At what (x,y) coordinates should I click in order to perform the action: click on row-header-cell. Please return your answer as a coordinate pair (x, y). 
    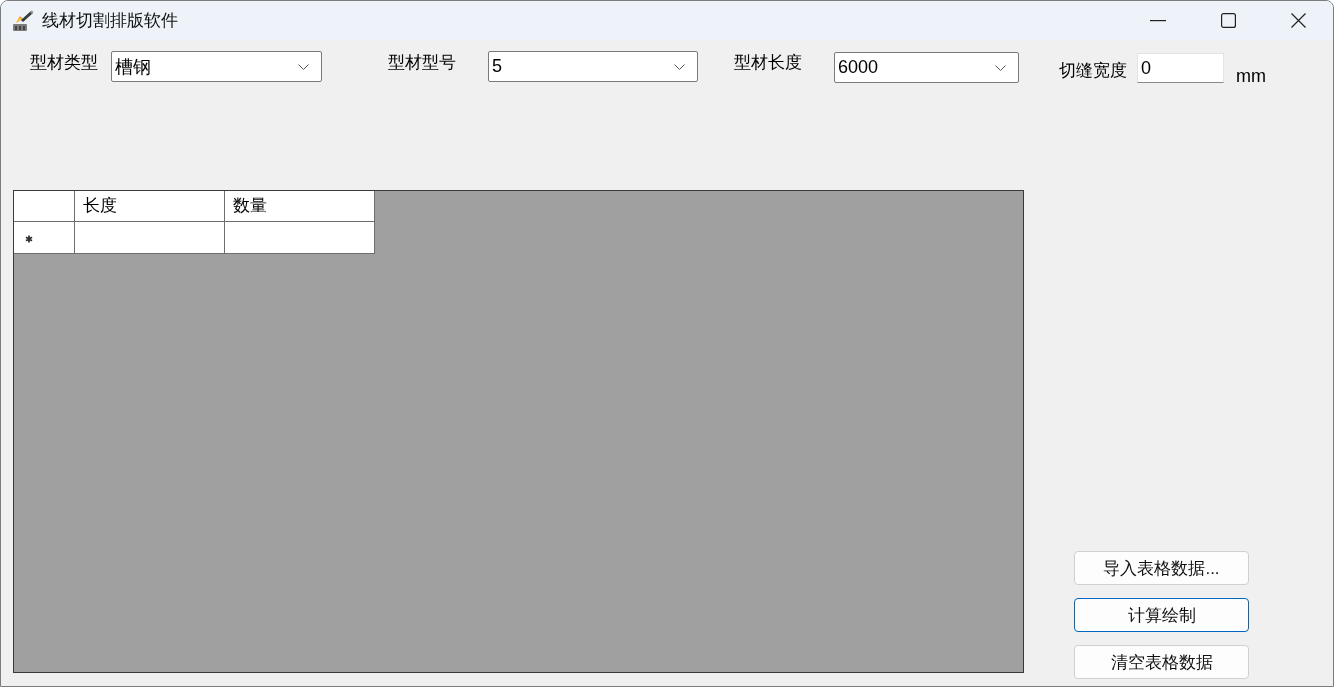
    Looking at the image, I should click on (44, 238).